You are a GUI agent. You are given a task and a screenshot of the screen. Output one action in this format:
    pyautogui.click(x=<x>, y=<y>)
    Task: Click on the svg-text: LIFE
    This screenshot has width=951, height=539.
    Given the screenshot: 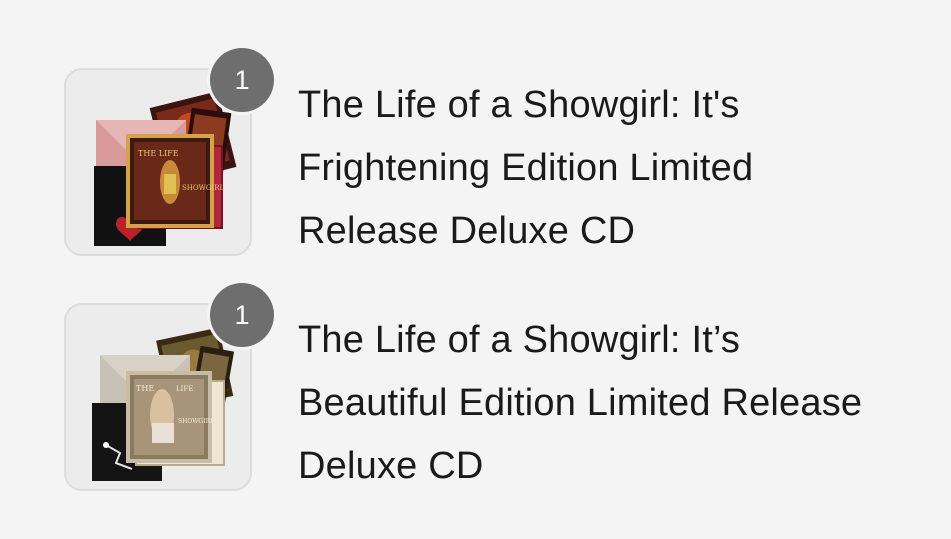 What is the action you would take?
    pyautogui.click(x=184, y=389)
    